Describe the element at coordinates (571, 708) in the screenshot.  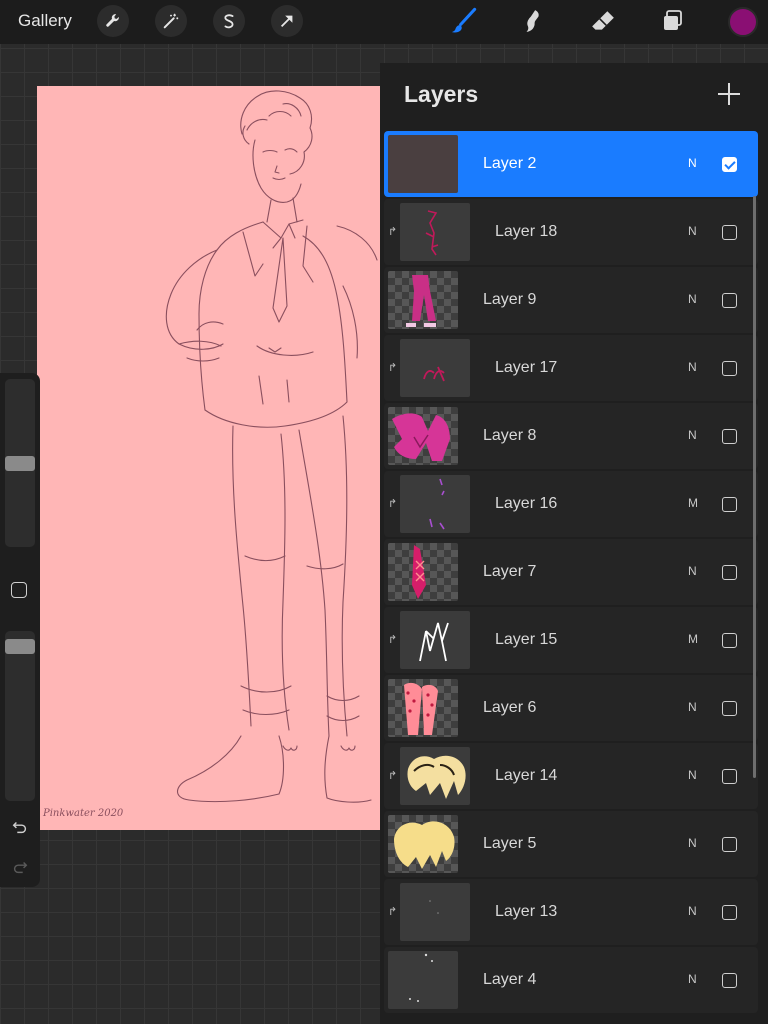
I see `layer-row: Layer 6 N` at that location.